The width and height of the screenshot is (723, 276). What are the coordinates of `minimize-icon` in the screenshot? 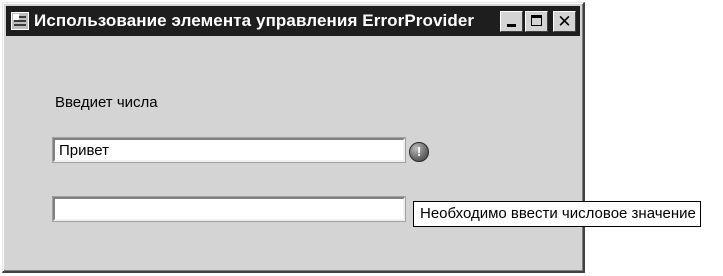 It's located at (511, 25).